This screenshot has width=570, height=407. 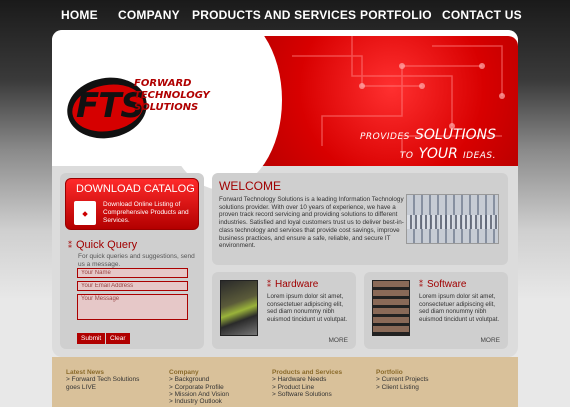 What do you see at coordinates (402, 387) in the screenshot?
I see `footer-link: > Client Listing` at bounding box center [402, 387].